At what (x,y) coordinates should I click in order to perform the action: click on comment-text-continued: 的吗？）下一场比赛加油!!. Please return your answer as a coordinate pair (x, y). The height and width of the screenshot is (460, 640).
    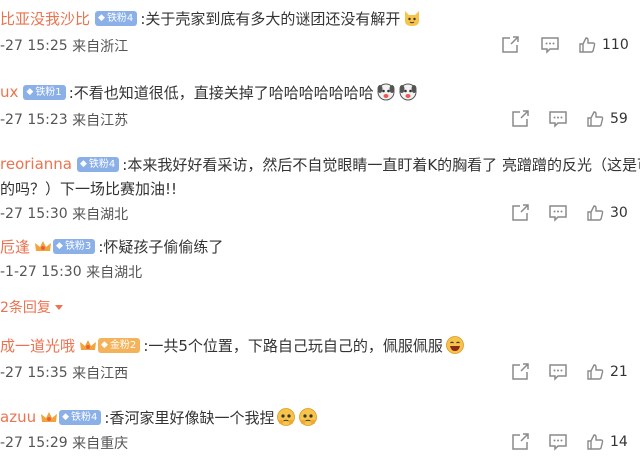
    Looking at the image, I should click on (89, 188).